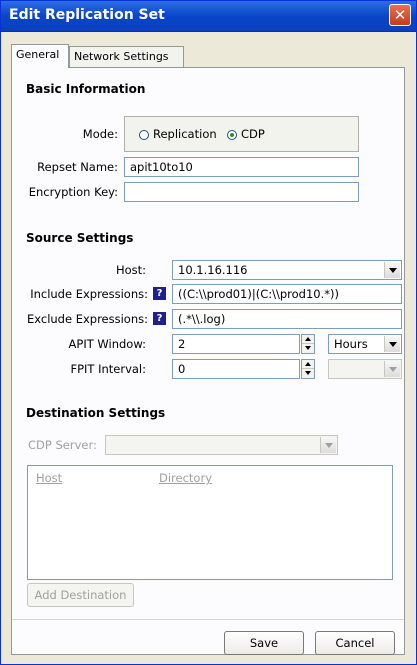 The image size is (417, 665). What do you see at coordinates (208, 619) in the screenshot?
I see `footer-divider` at bounding box center [208, 619].